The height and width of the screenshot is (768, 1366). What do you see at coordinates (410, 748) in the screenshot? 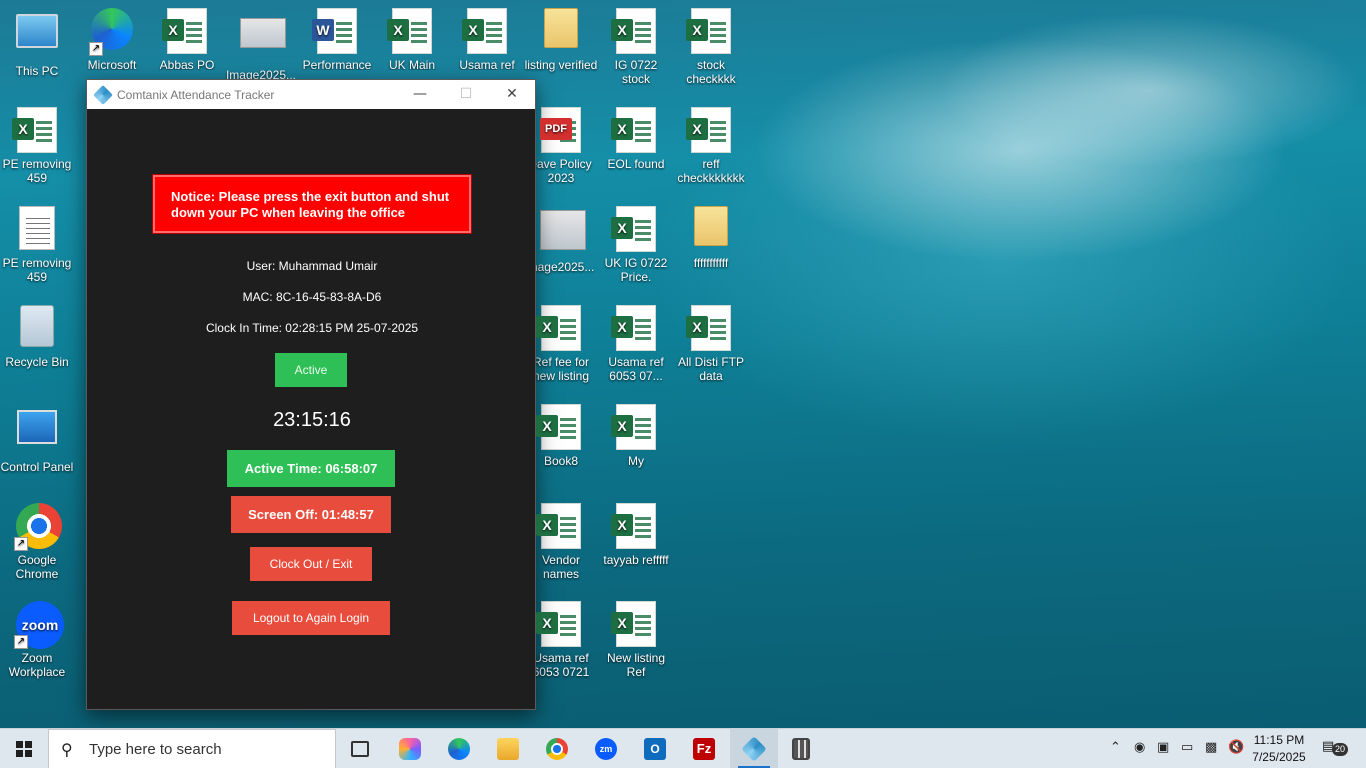
I see `copilot-icon` at bounding box center [410, 748].